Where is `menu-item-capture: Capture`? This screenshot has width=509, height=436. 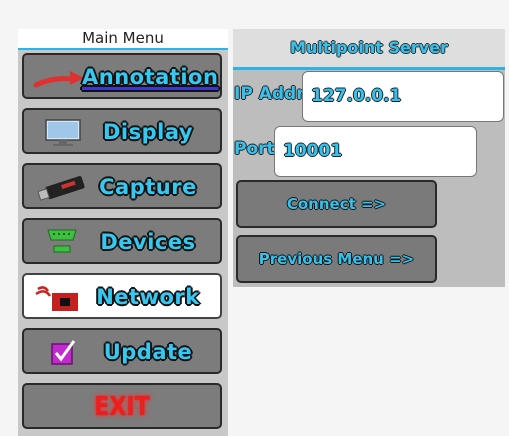 menu-item-capture: Capture is located at coordinates (122, 186).